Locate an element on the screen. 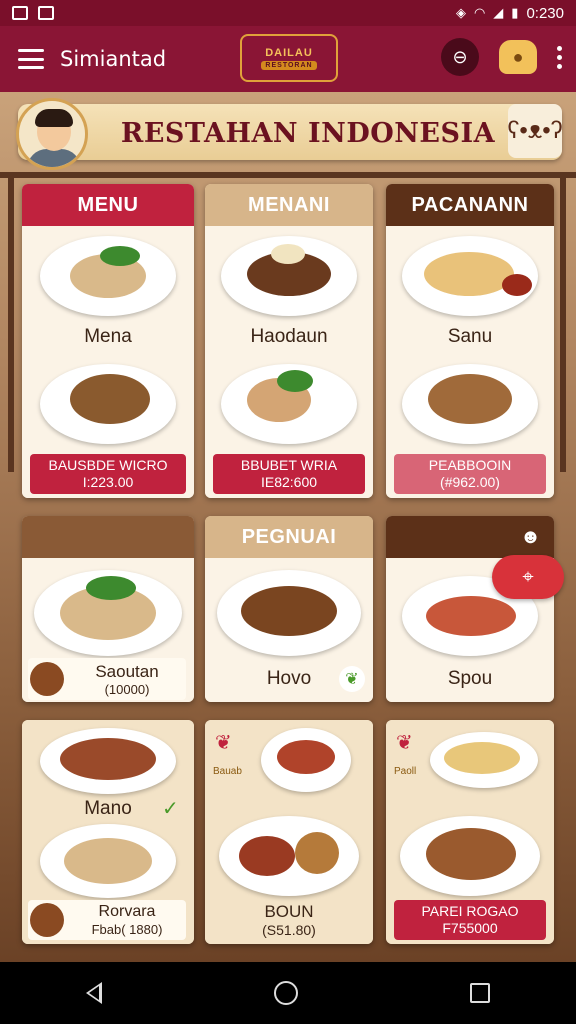 Image resolution: width=576 pixels, height=1024 pixels. recent-apps-icon is located at coordinates (480, 993).